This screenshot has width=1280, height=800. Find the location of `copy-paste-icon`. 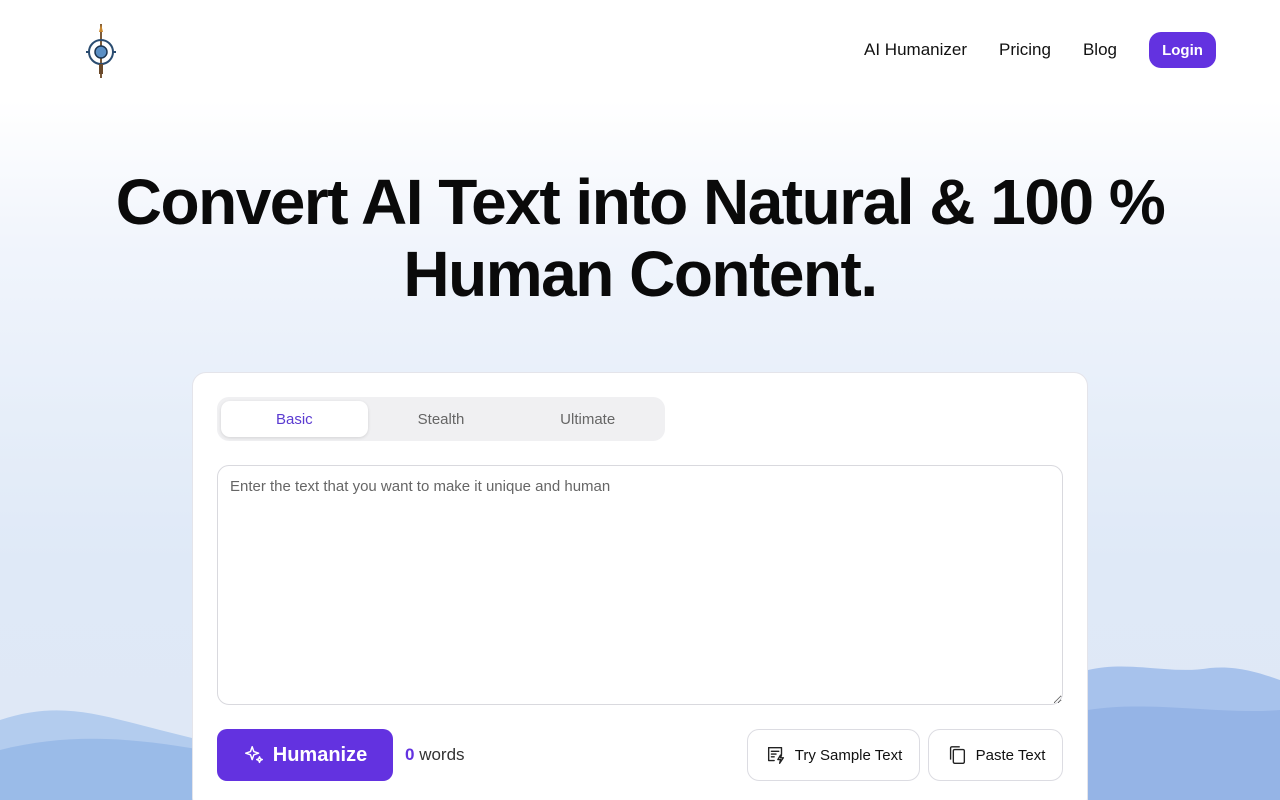

copy-paste-icon is located at coordinates (957, 755).